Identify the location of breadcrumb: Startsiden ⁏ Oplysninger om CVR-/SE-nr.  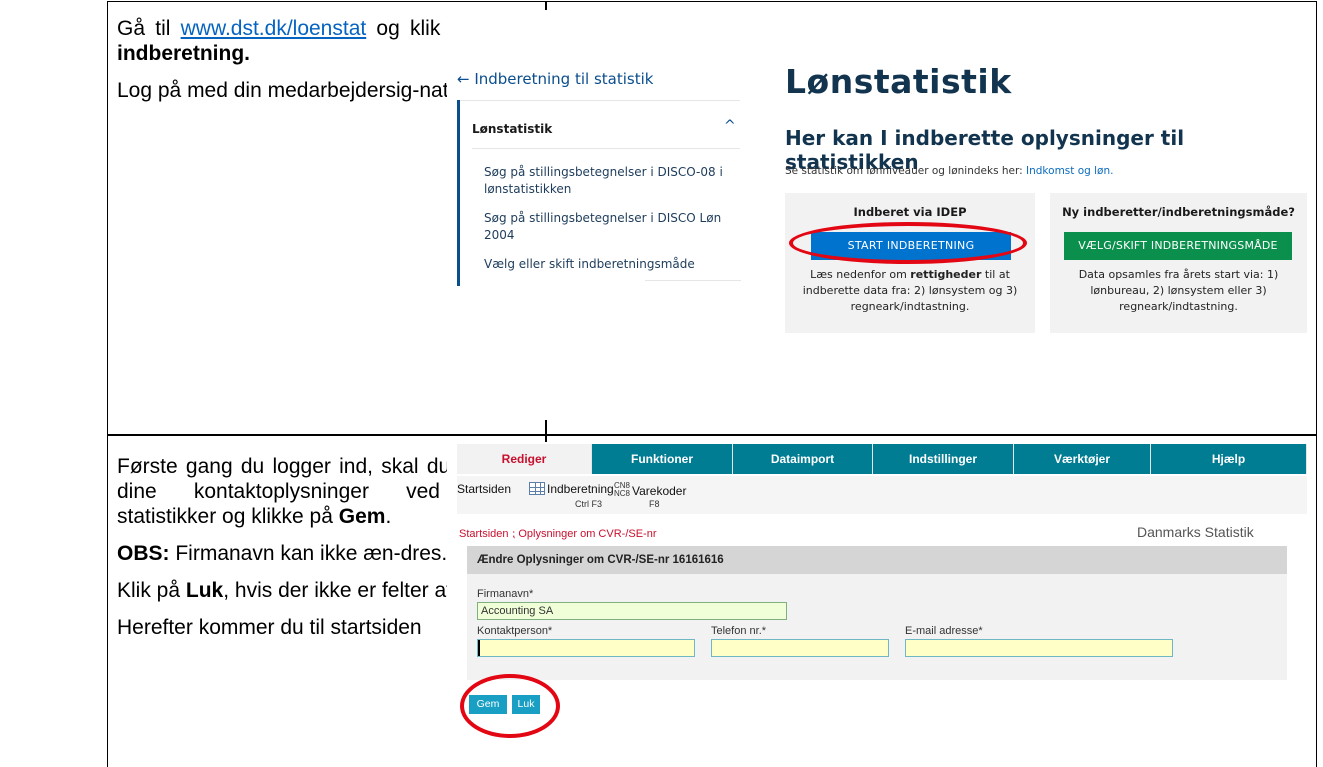
(558, 533).